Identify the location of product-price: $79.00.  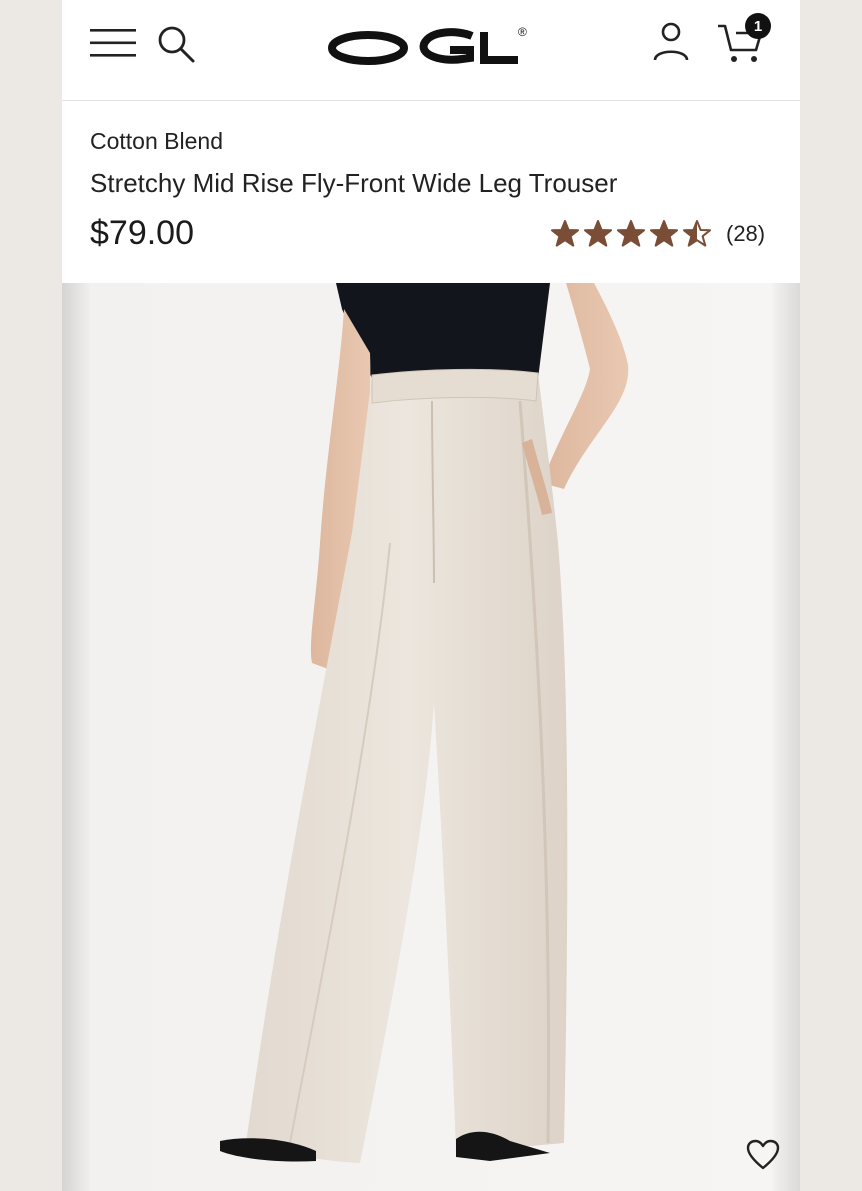
(142, 233).